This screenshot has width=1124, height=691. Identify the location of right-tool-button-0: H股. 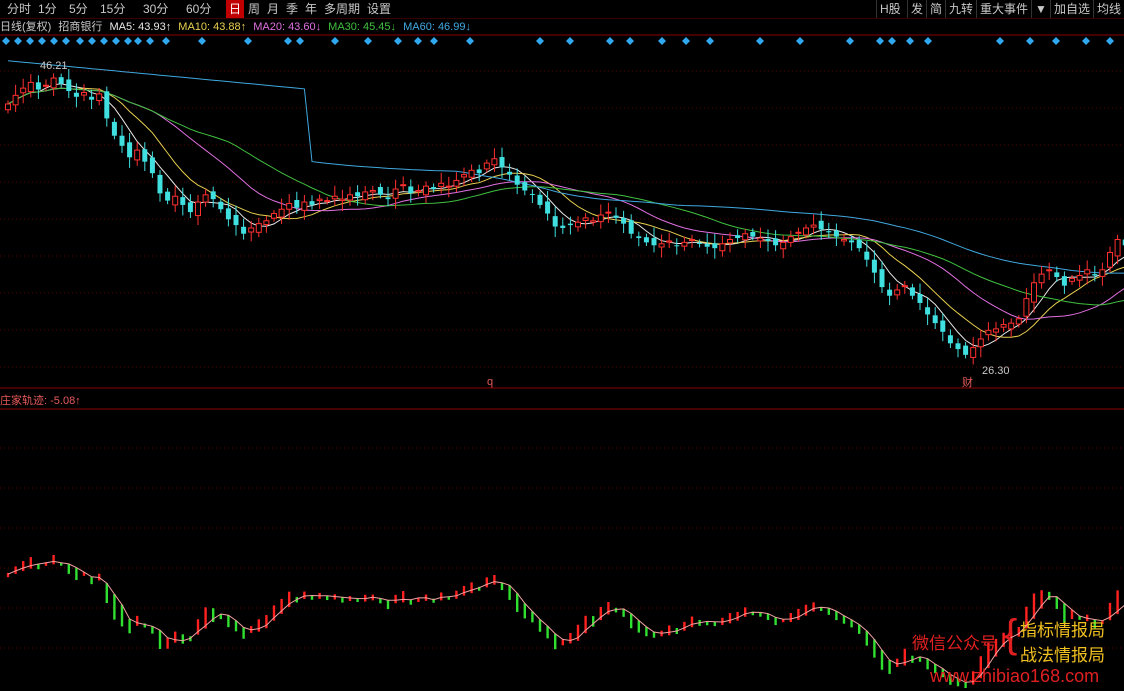
(890, 9).